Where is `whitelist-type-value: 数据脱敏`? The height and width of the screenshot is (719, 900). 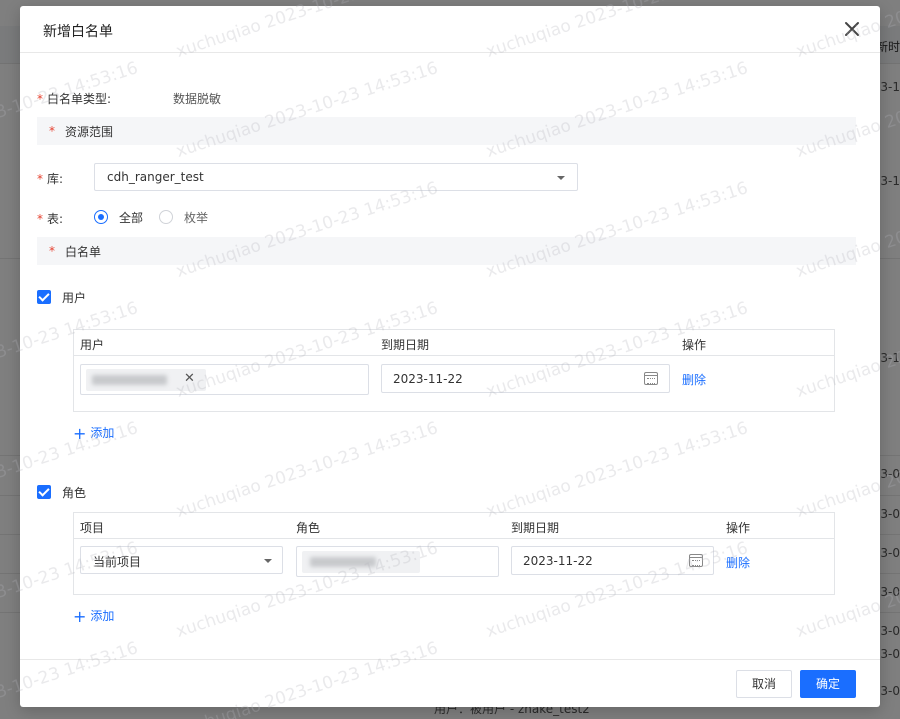 whitelist-type-value: 数据脱敏 is located at coordinates (197, 99).